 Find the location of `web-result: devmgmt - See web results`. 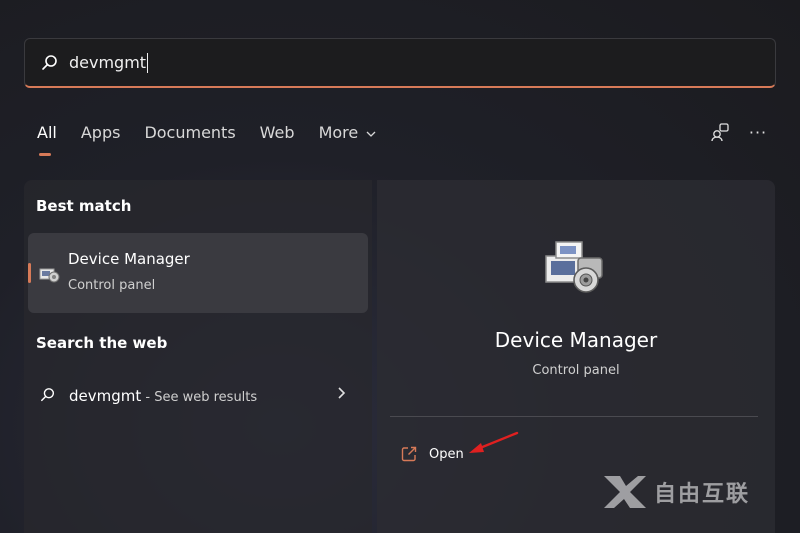

web-result: devmgmt - See web results is located at coordinates (198, 396).